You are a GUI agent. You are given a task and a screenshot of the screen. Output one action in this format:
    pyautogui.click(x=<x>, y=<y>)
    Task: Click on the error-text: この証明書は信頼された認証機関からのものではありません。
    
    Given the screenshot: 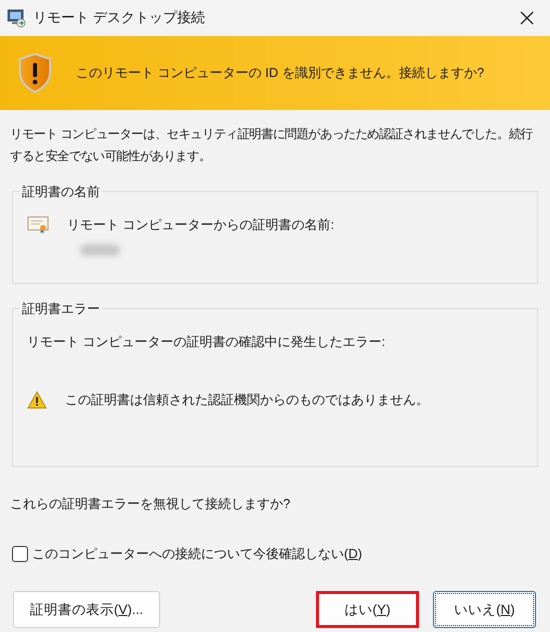 What is the action you would take?
    pyautogui.click(x=247, y=400)
    